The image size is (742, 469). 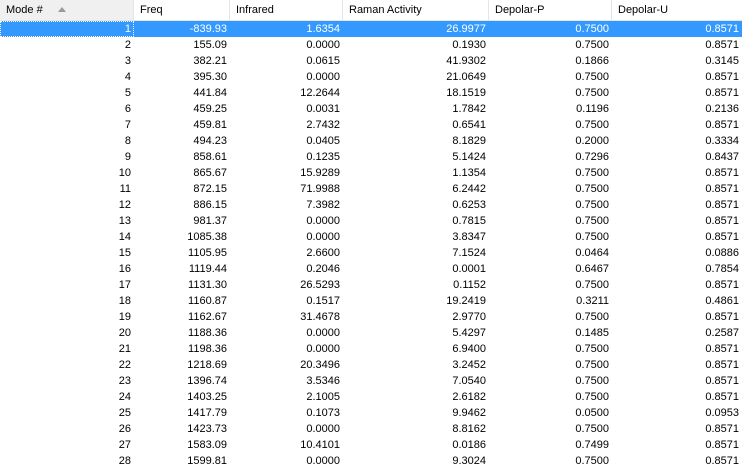 What do you see at coordinates (371, 365) in the screenshot?
I see `table-row: 22 1218.69 20.3496 3.2452 0.7500 0.8571` at bounding box center [371, 365].